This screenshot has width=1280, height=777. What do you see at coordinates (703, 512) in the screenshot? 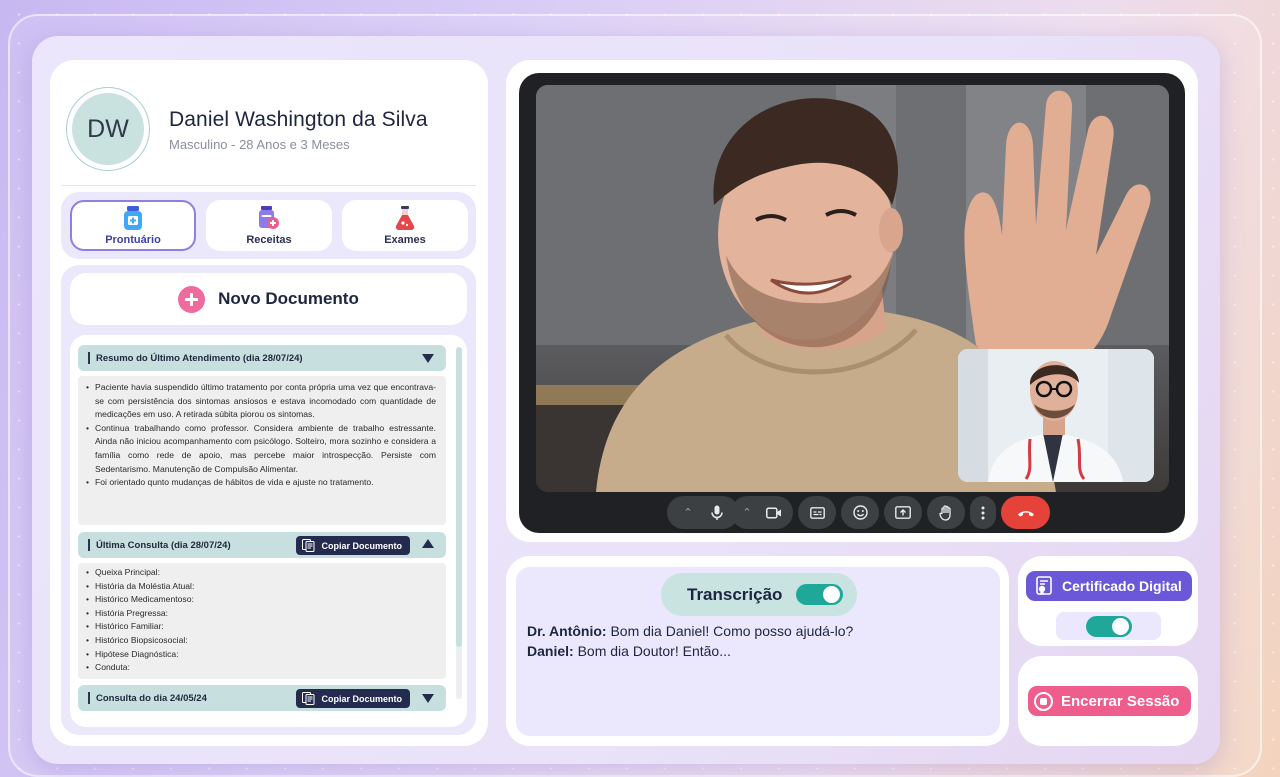
I see `mic-control-group: ⌃` at bounding box center [703, 512].